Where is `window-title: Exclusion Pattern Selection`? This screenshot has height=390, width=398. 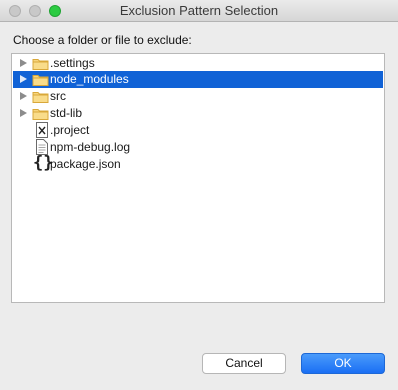 window-title: Exclusion Pattern Selection is located at coordinates (199, 10).